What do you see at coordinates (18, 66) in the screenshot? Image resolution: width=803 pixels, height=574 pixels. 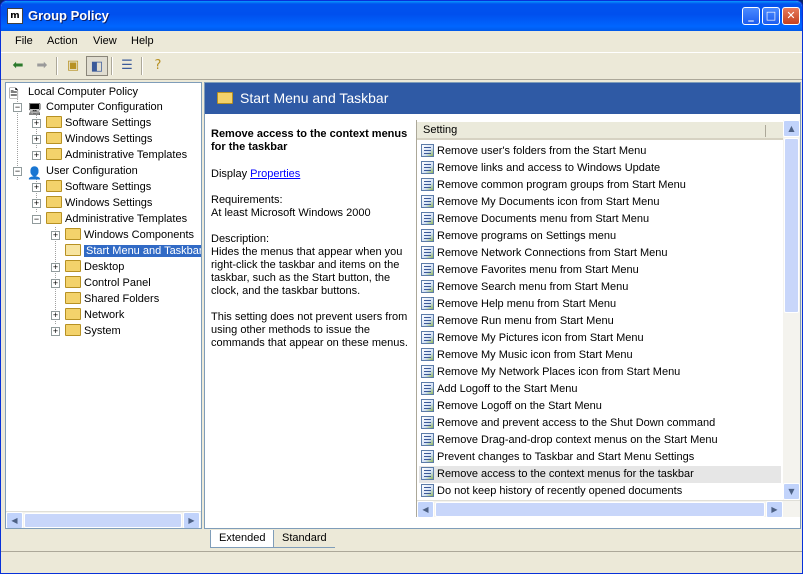 I see `back-button: ⬅` at bounding box center [18, 66].